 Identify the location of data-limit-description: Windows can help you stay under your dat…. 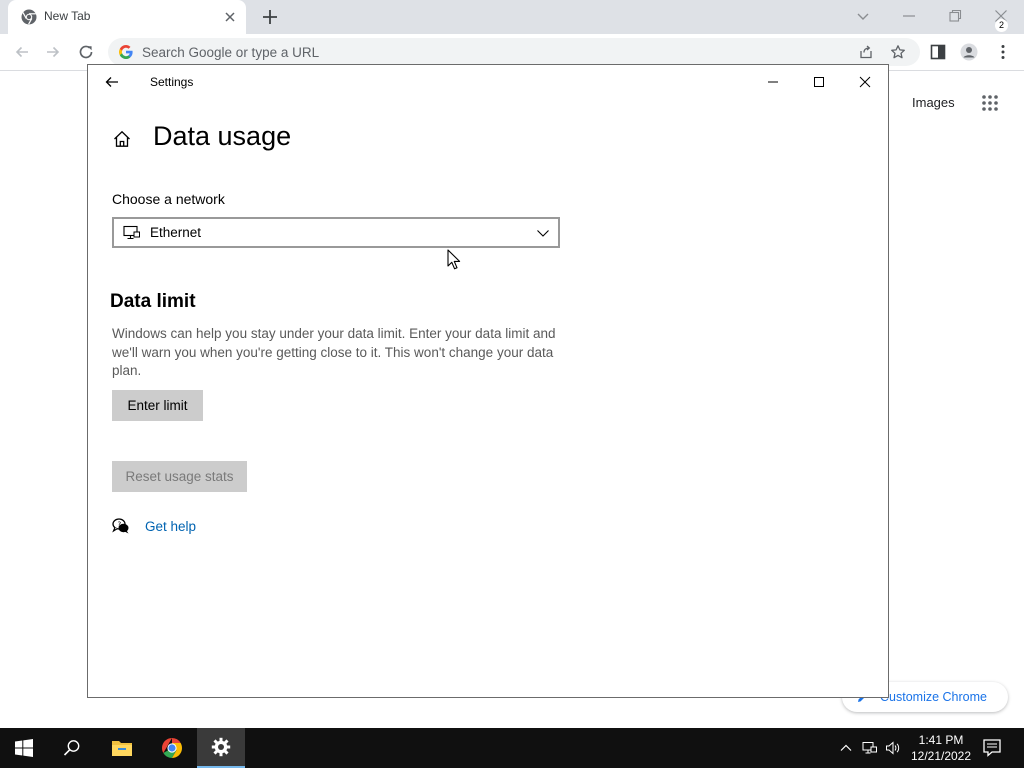
(334, 352).